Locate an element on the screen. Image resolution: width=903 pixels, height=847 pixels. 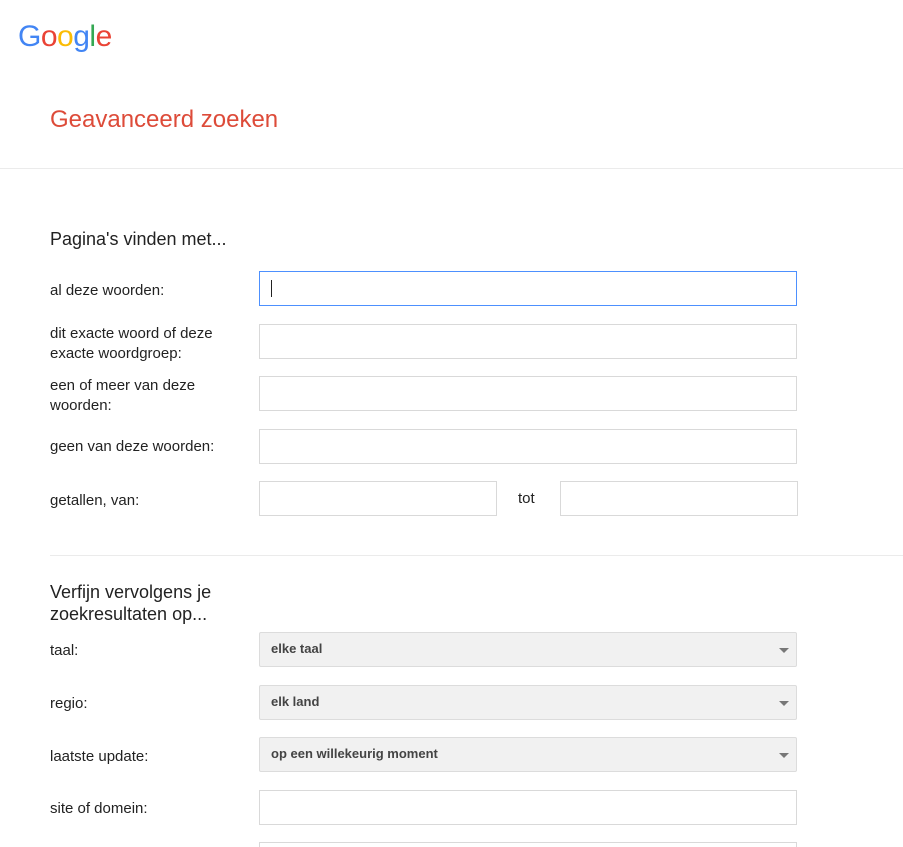
google-logo: Google is located at coordinates (65, 37).